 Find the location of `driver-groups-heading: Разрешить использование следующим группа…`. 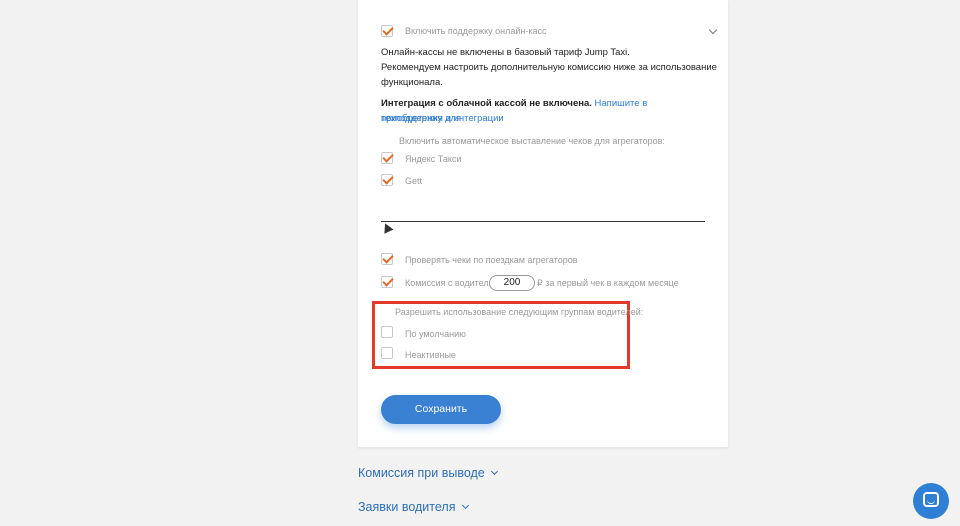

driver-groups-heading: Разрешить использование следующим группа… is located at coordinates (519, 312).